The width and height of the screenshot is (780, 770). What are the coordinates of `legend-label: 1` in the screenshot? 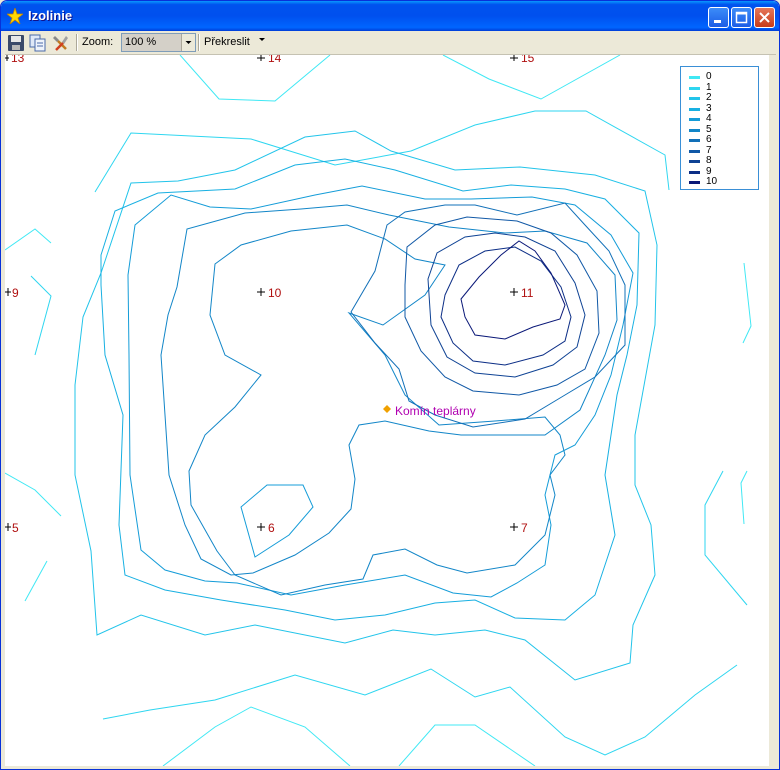 It's located at (709, 87).